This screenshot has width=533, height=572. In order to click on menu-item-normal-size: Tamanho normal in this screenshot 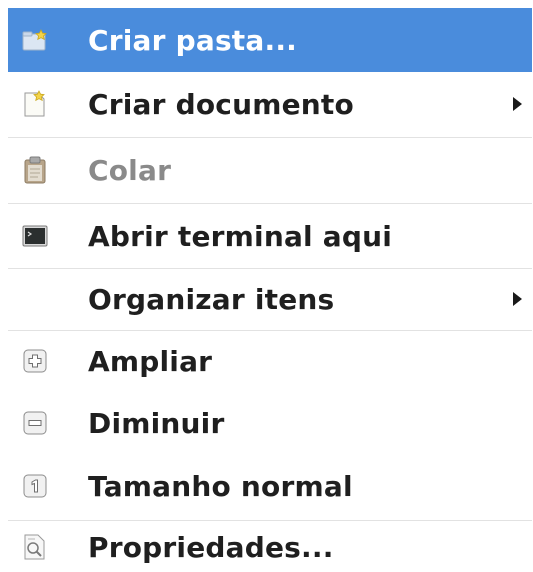, I will do `click(270, 486)`.